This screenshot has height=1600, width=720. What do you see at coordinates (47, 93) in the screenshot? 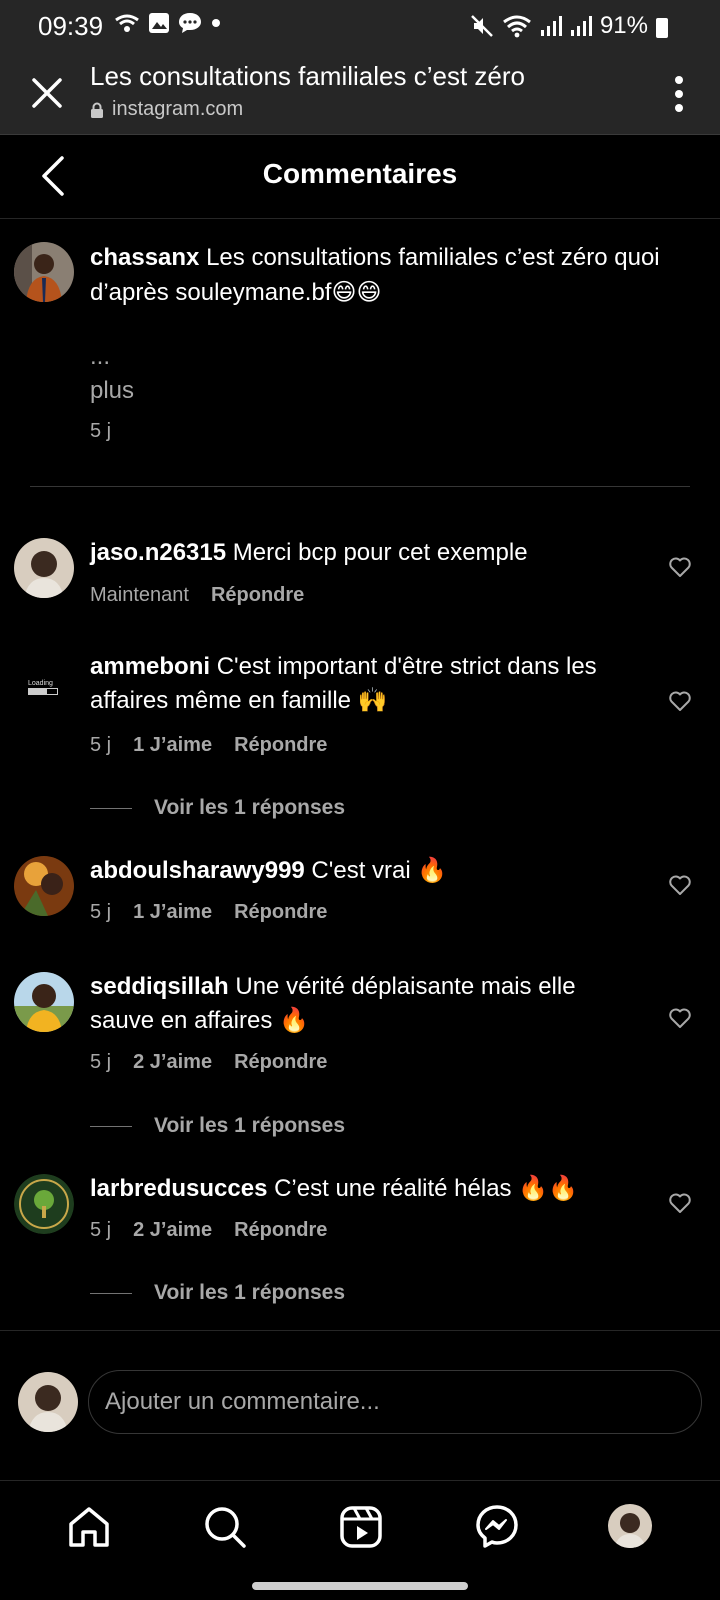
I see `close-icon` at bounding box center [47, 93].